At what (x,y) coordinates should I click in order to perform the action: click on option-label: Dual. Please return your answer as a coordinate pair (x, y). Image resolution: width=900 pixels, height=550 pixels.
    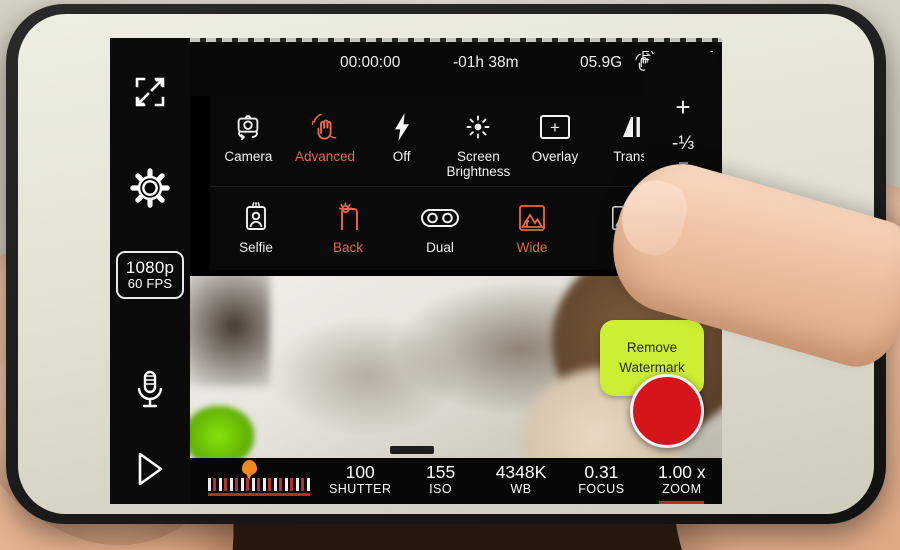
    Looking at the image, I should click on (440, 247).